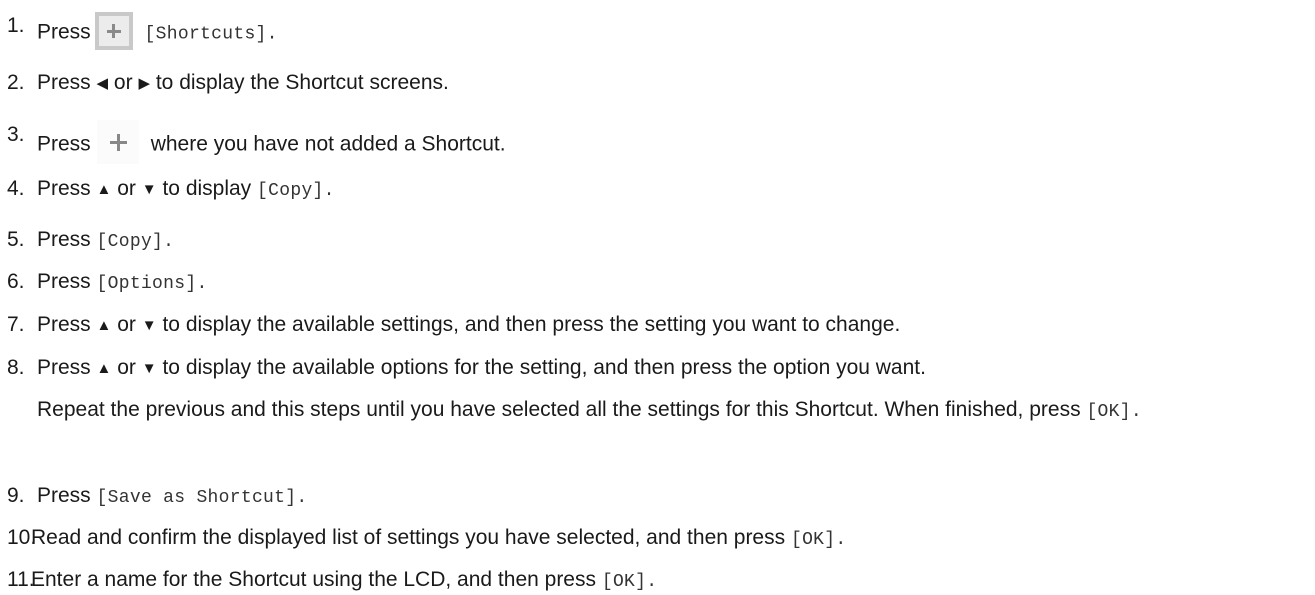 Image resolution: width=1315 pixels, height=595 pixels. I want to click on options-button-label: [Options]., so click(152, 284).